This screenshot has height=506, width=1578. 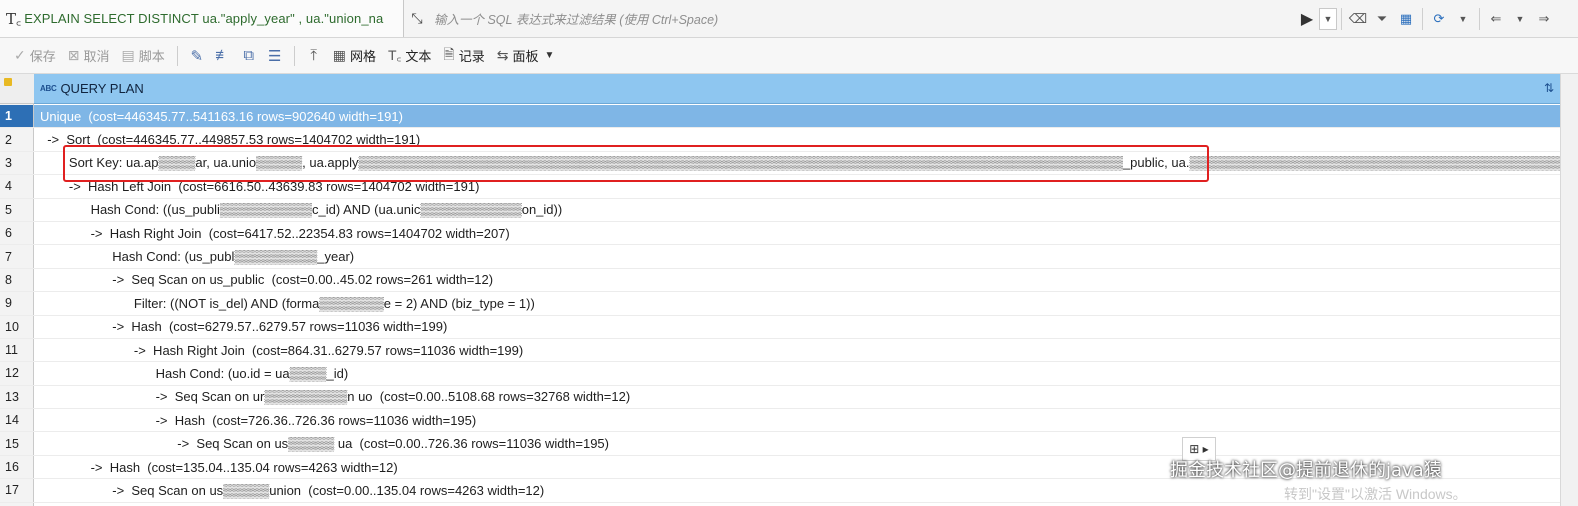 What do you see at coordinates (1382, 19) in the screenshot?
I see `filter-icon: ⏷` at bounding box center [1382, 19].